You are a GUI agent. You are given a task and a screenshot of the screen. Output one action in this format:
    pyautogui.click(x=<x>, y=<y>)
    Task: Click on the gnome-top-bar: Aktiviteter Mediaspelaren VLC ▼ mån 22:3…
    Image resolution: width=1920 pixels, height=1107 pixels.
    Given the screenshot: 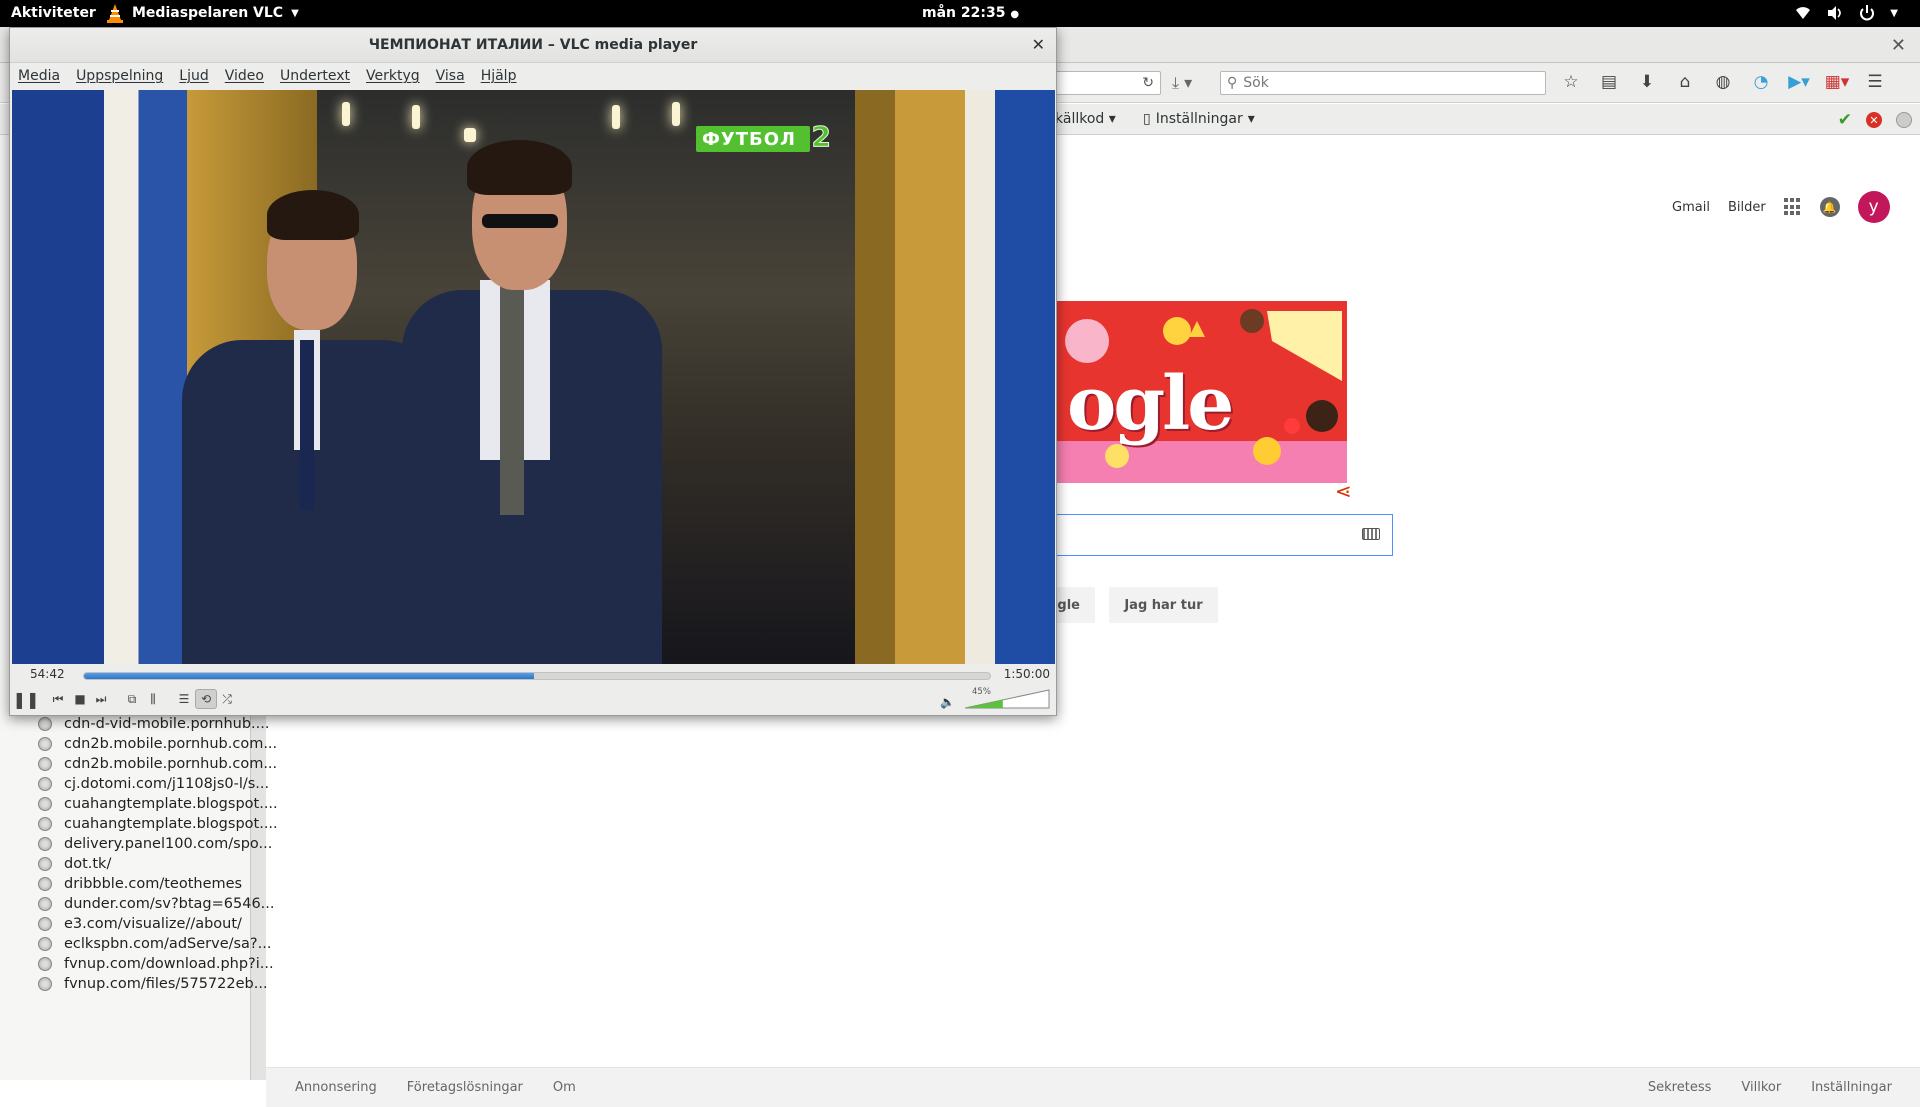 What is the action you would take?
    pyautogui.click(x=960, y=13)
    